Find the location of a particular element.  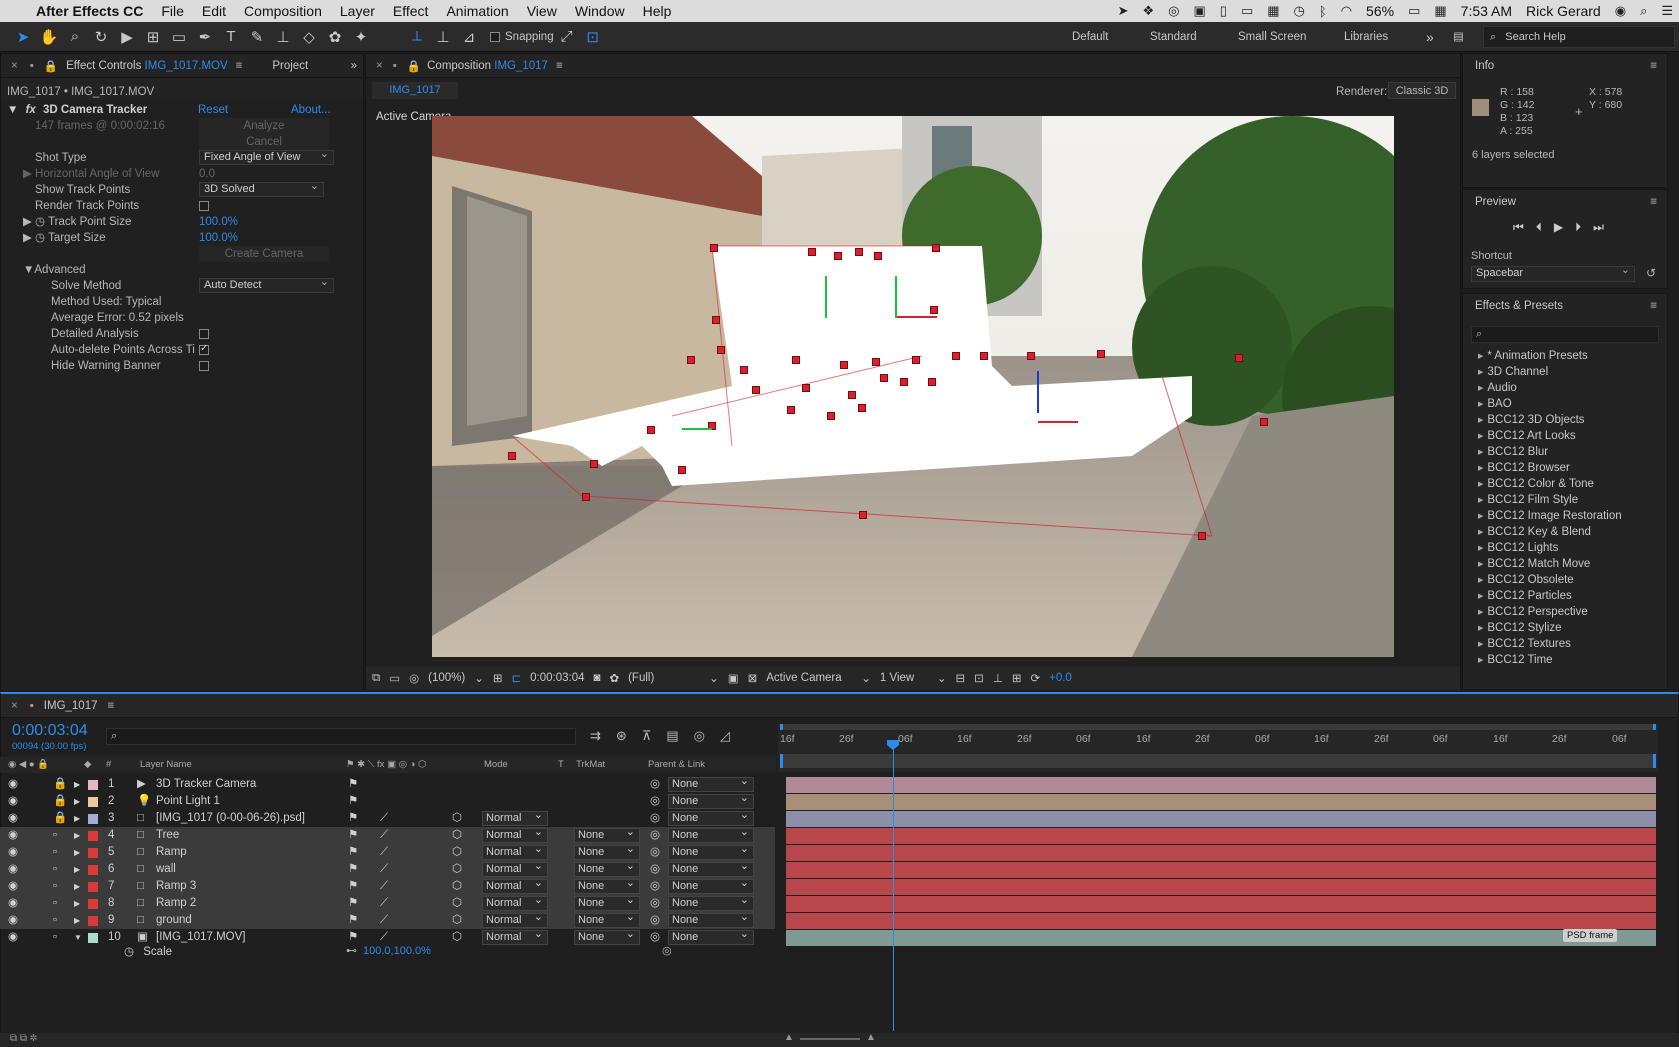

lock-icon: ▪ is located at coordinates (32, 66).